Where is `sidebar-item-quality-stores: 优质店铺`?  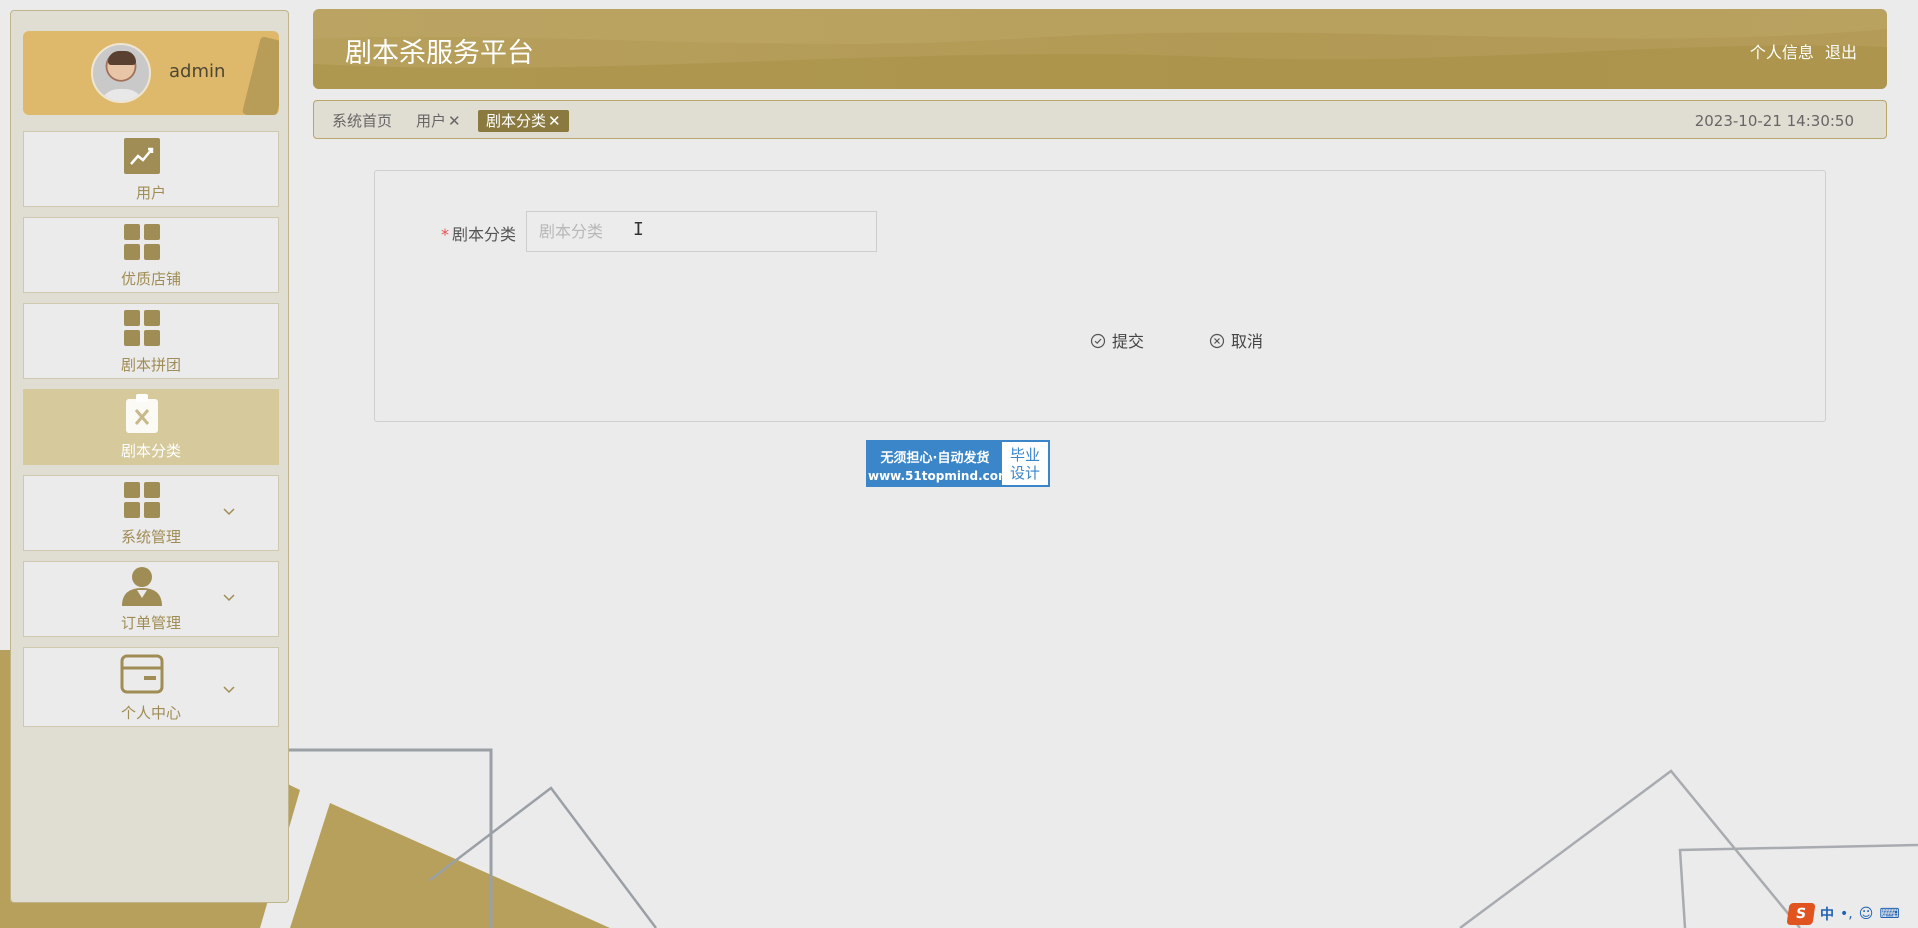 sidebar-item-quality-stores: 优质店铺 is located at coordinates (151, 255).